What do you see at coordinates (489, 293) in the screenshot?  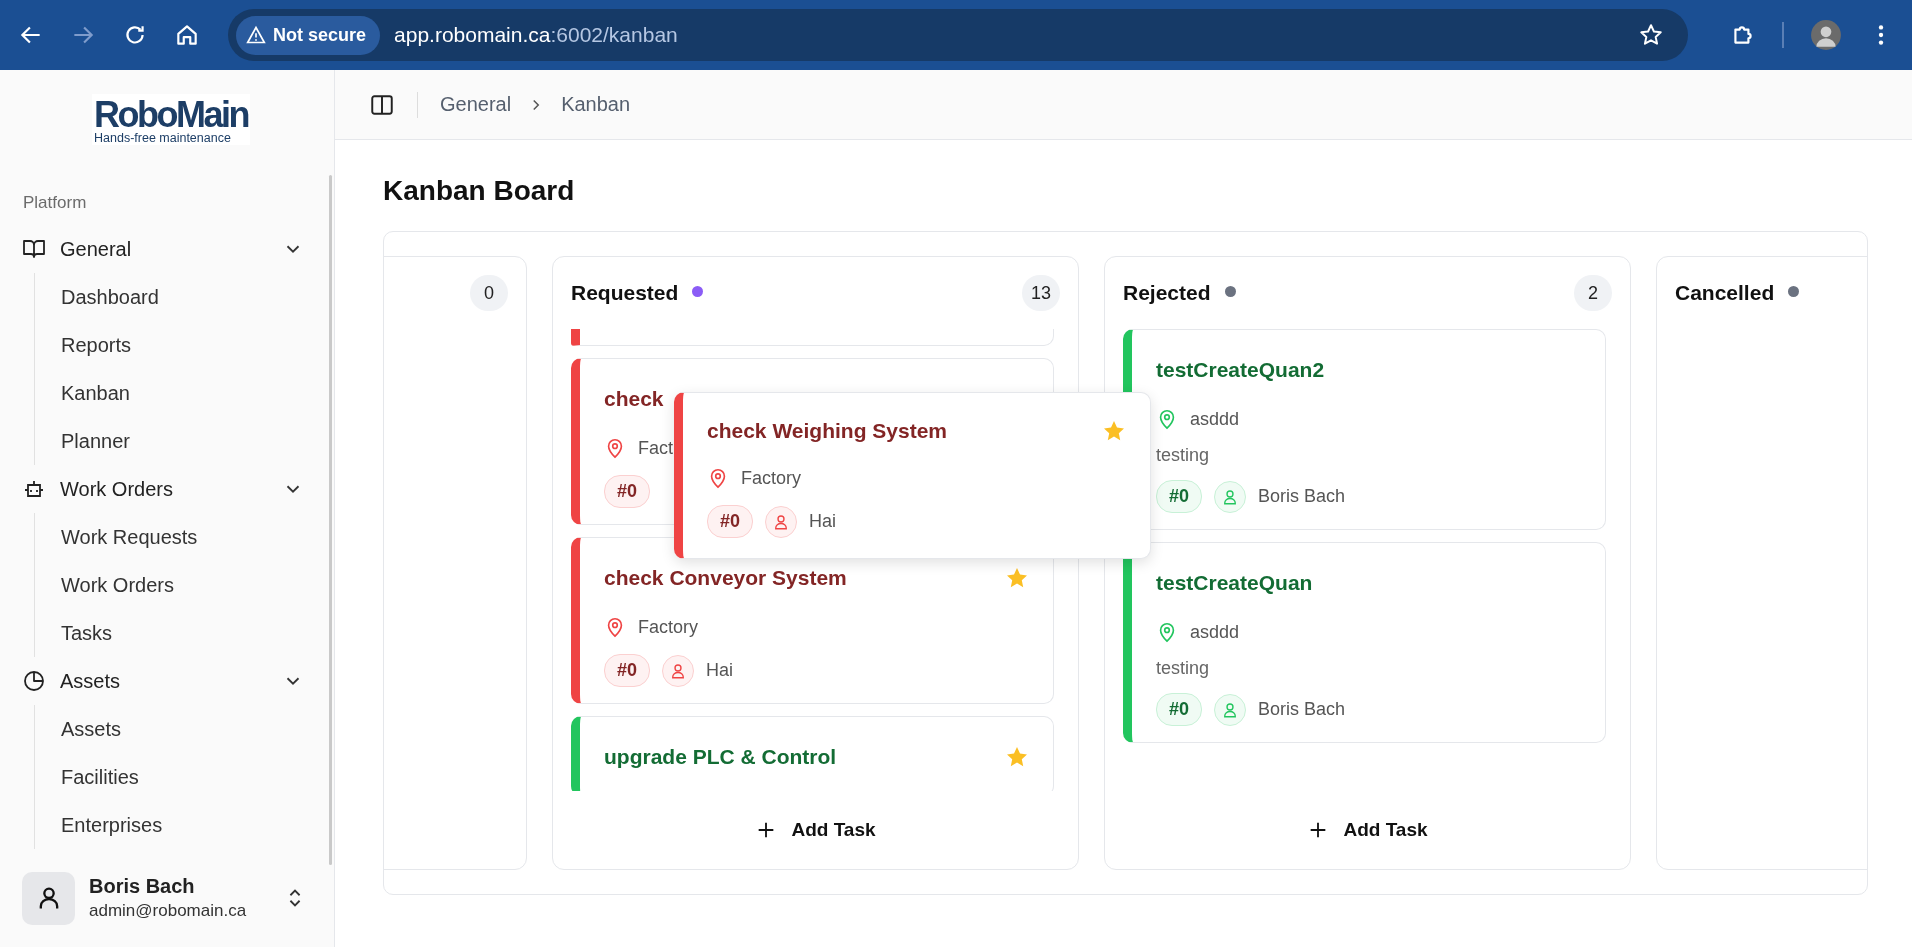 I see `count-badge: 0` at bounding box center [489, 293].